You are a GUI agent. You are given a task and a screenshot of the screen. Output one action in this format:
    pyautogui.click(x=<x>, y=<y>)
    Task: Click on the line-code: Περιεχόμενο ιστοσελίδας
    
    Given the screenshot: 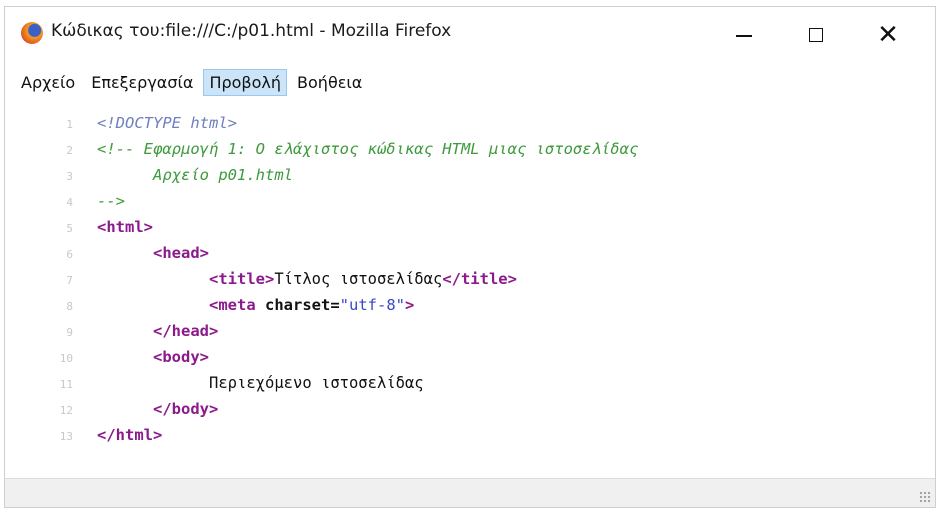 What is the action you would take?
    pyautogui.click(x=260, y=383)
    